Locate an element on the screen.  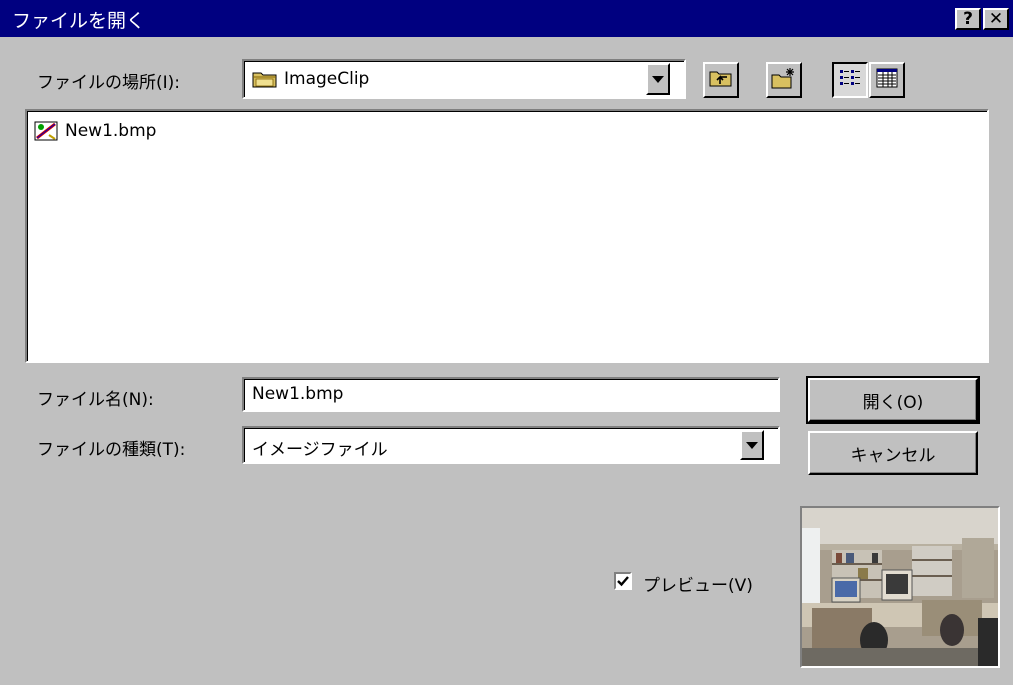
details-view-button is located at coordinates (887, 80).